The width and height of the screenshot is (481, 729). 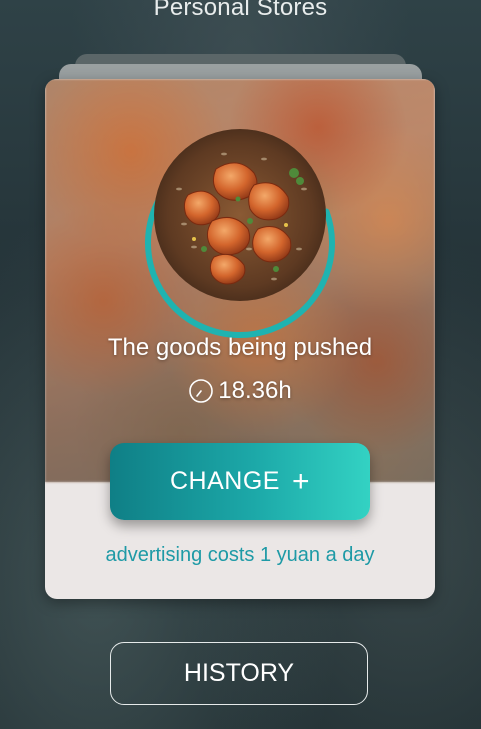 I want to click on change-button: CHANGE +, so click(x=240, y=481).